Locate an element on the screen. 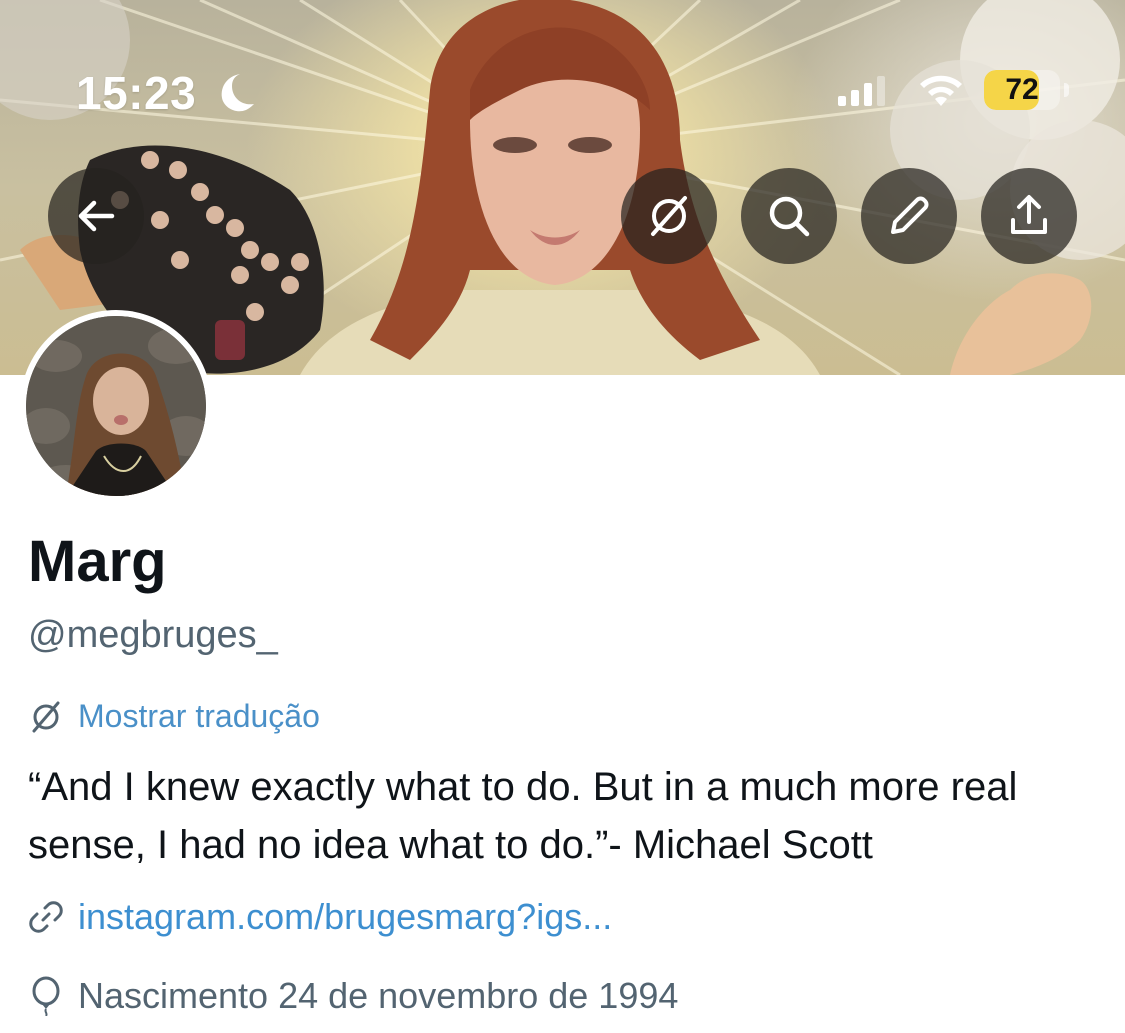  share-button is located at coordinates (1029, 216).